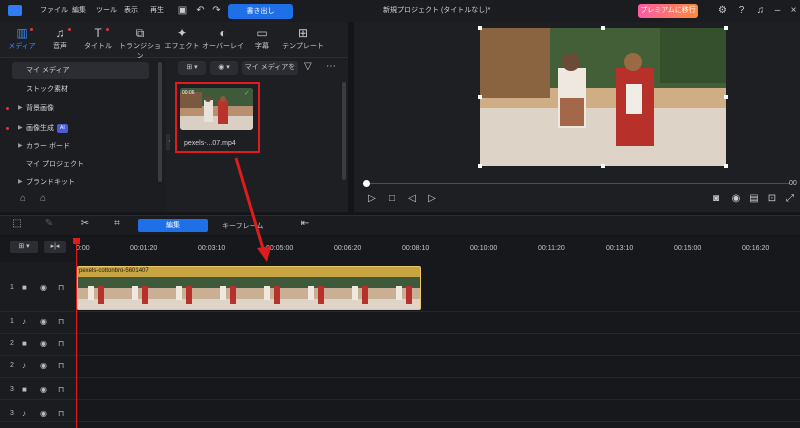 Image resolution: width=800 pixels, height=428 pixels. Describe the element at coordinates (412, 198) in the screenshot. I see `prev-frame-icon: ◁` at that location.